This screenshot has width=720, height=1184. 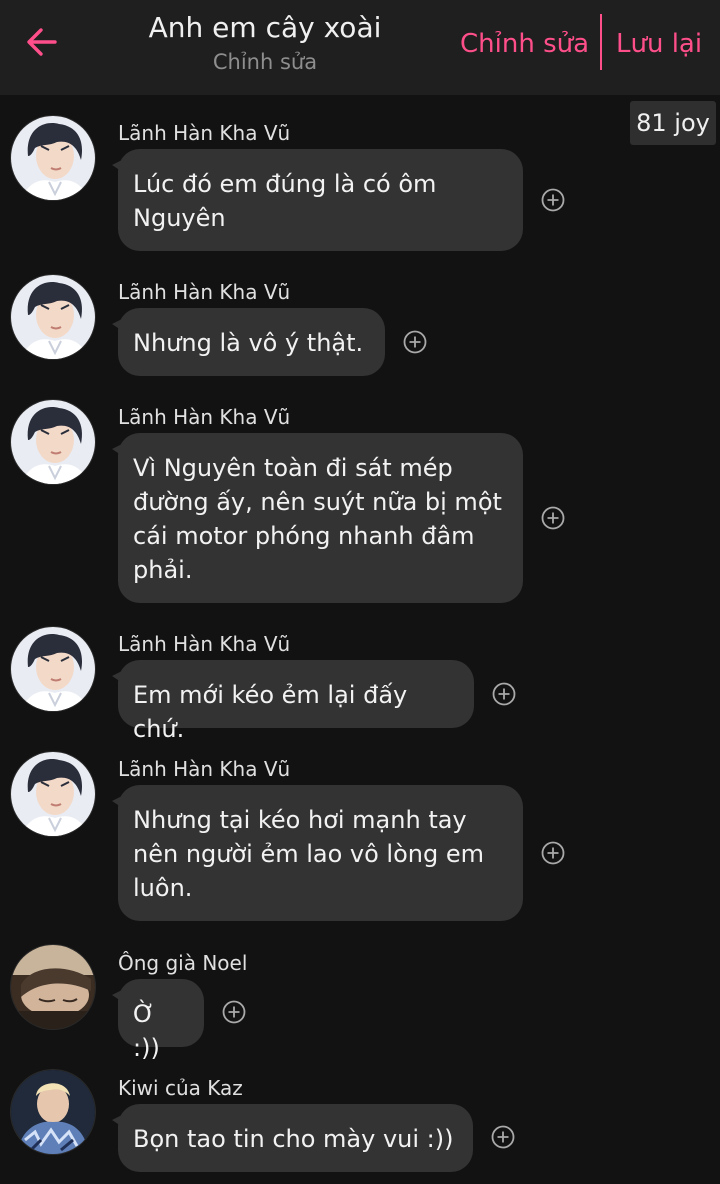 I want to click on chat-title: Anh em cây xoài, so click(x=265, y=27).